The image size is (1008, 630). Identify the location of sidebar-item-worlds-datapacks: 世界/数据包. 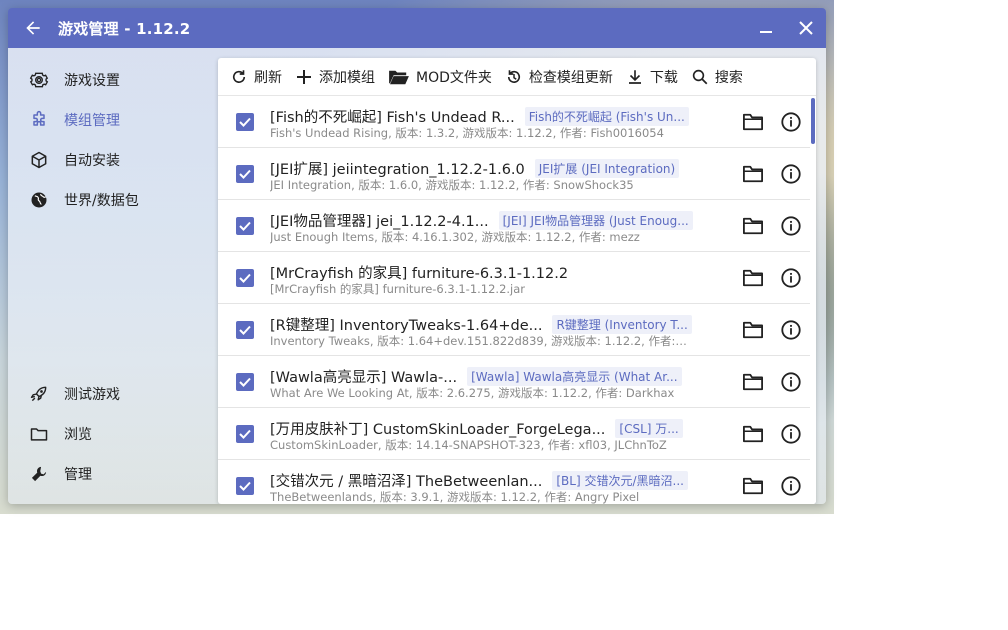
(108, 200).